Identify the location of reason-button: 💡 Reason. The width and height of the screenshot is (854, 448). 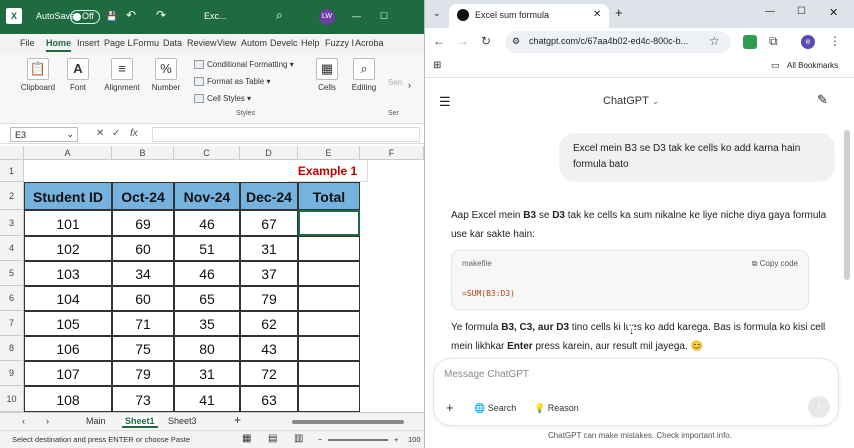
(556, 408).